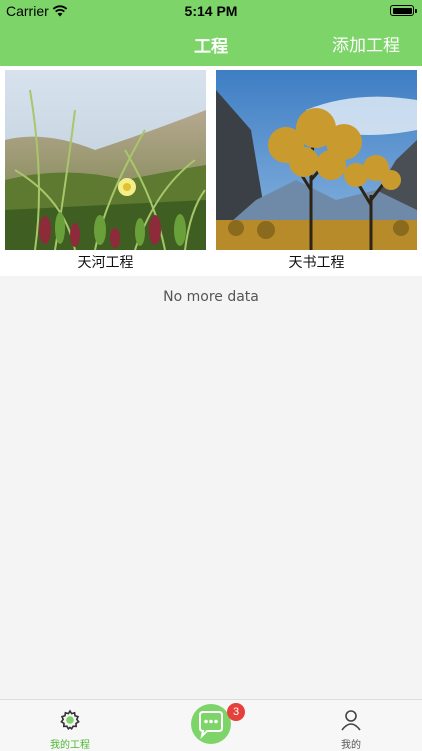  I want to click on tab-label: 我的, so click(351, 745).